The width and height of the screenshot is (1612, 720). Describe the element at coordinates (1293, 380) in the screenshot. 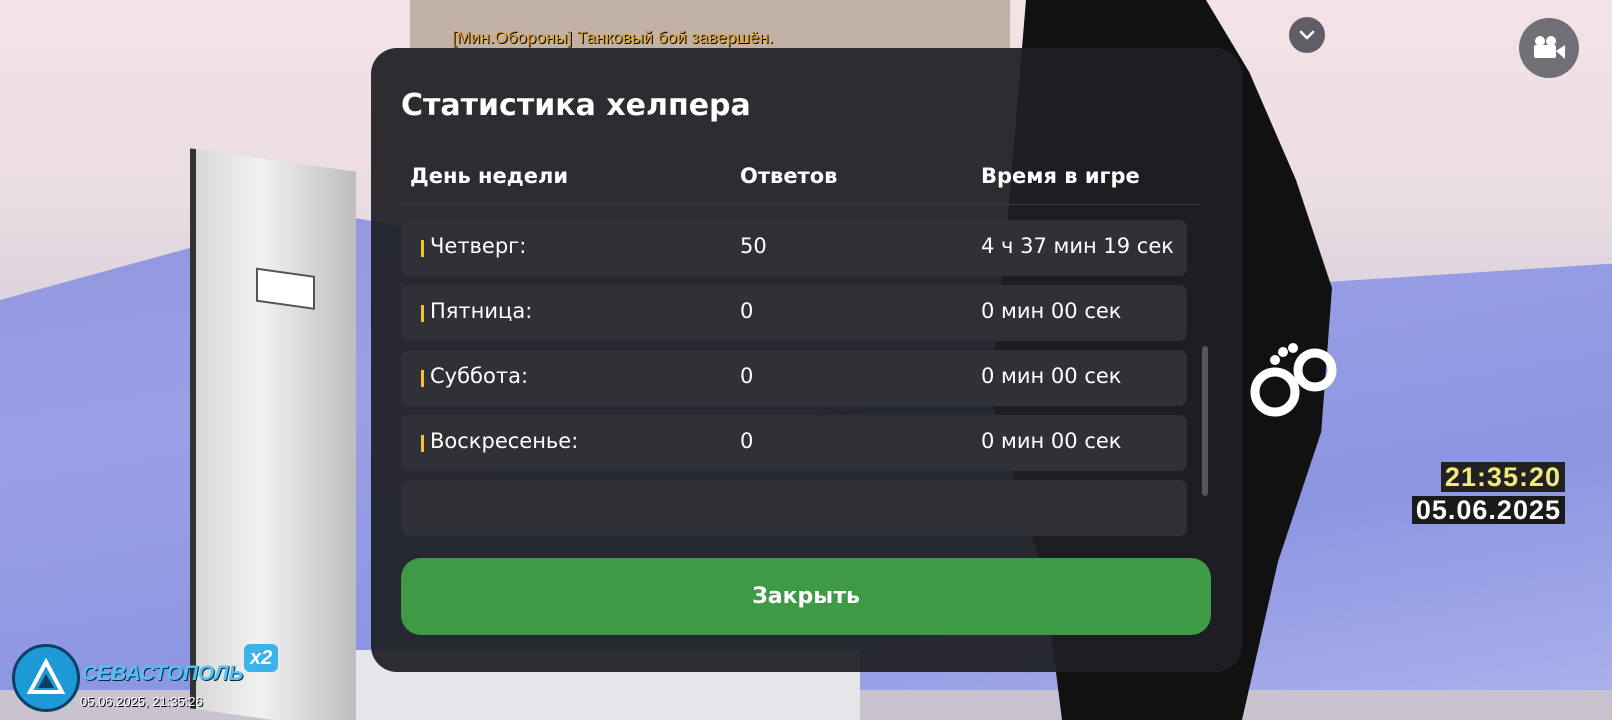

I see `handcuffs-icon` at that location.